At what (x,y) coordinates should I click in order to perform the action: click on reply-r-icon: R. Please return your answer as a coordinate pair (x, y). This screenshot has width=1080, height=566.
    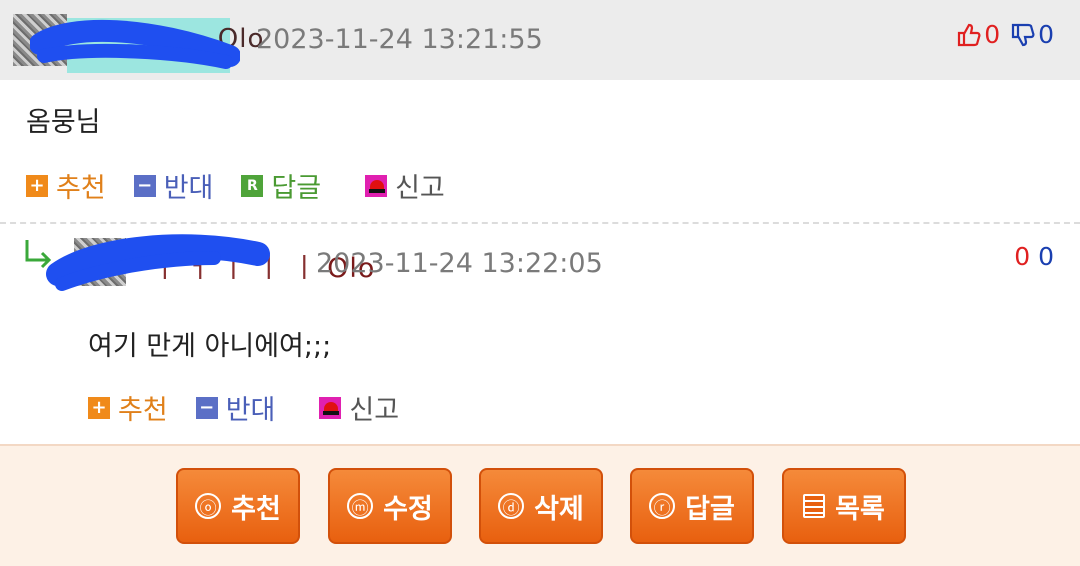
    Looking at the image, I should click on (252, 185).